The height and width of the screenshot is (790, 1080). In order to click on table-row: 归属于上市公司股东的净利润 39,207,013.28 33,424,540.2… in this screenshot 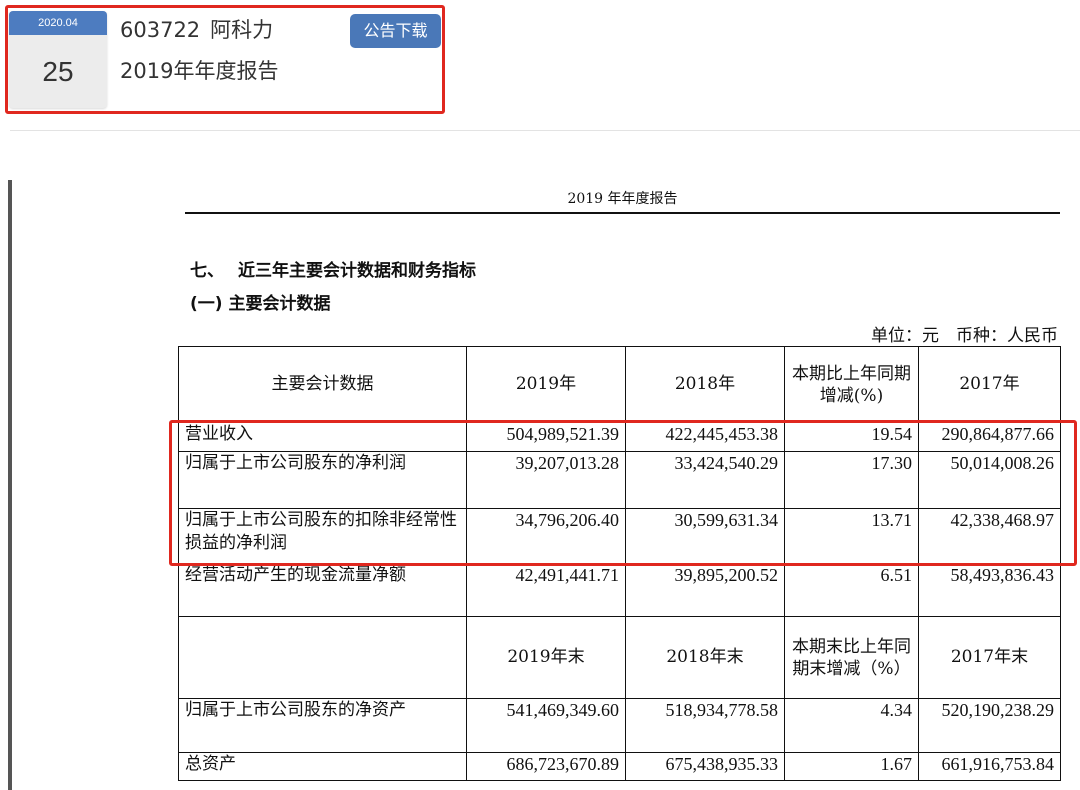, I will do `click(619, 480)`.